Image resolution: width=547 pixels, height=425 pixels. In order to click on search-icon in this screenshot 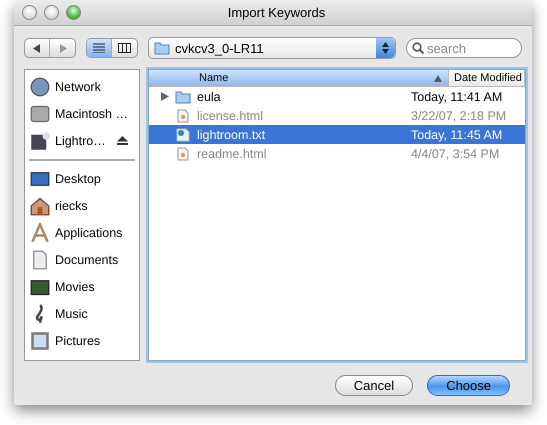, I will do `click(418, 48)`.